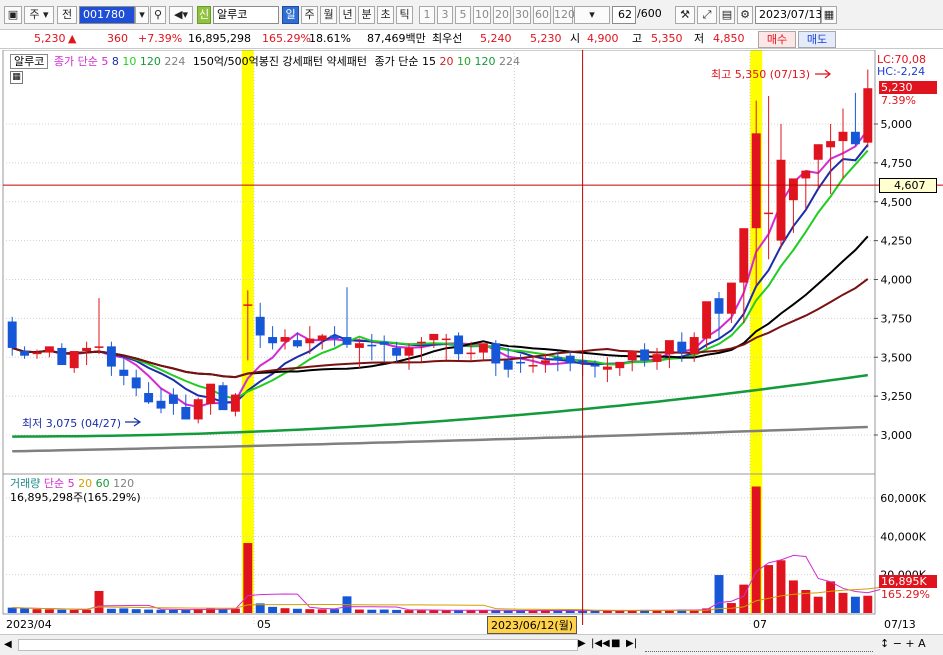 This screenshot has height=655, width=943. I want to click on buy-button: 매수, so click(777, 39).